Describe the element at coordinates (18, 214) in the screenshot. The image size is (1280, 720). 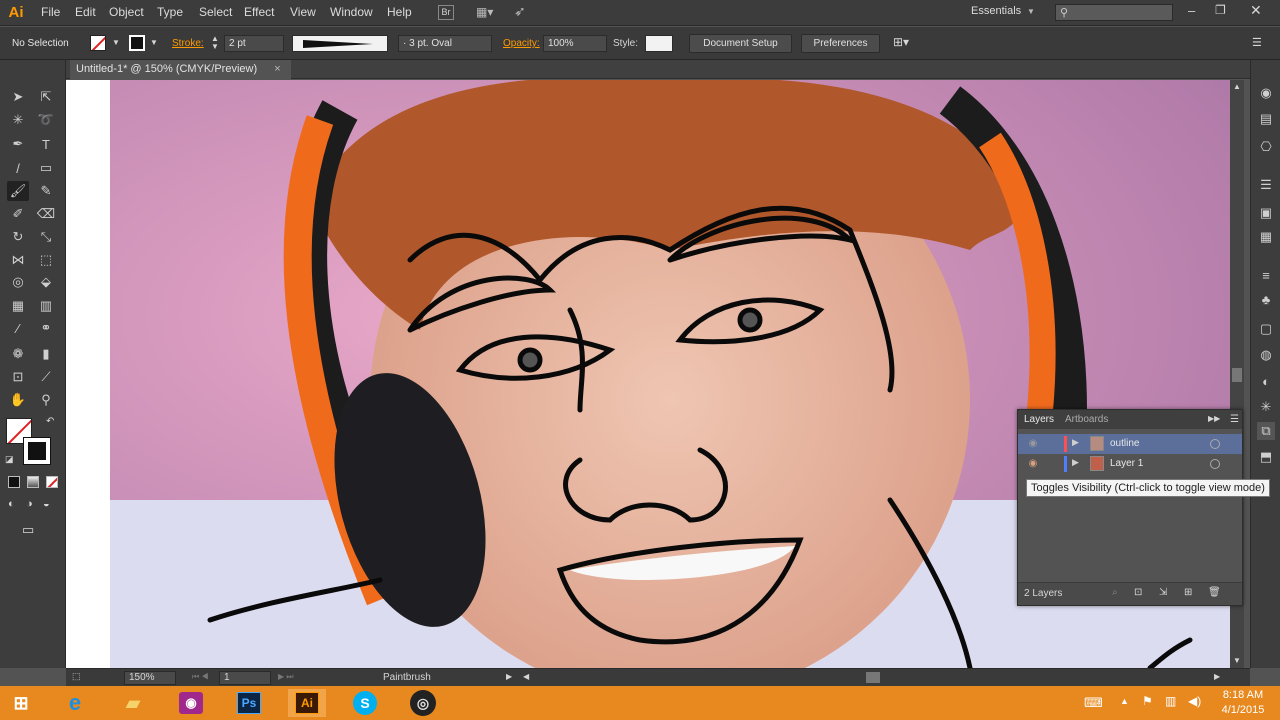
I see `blob-brush-tool-icon: ✐` at that location.